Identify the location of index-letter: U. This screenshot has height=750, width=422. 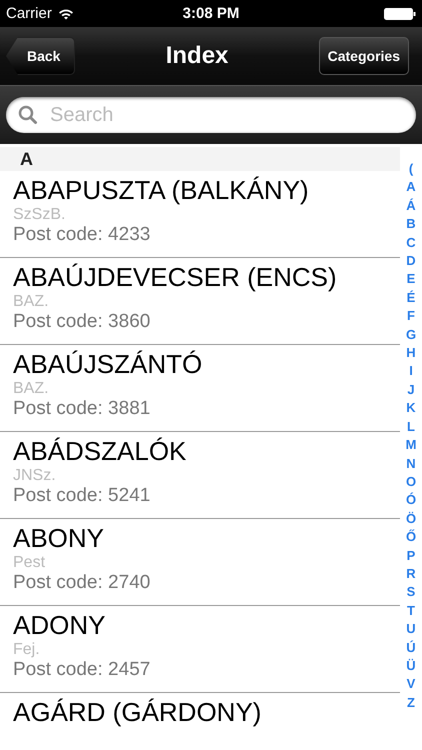
(411, 629).